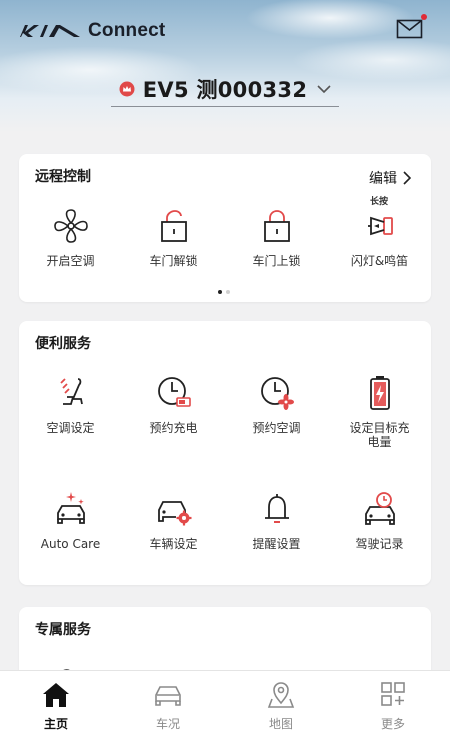  Describe the element at coordinates (424, 17) in the screenshot. I see `unread-badge` at that location.